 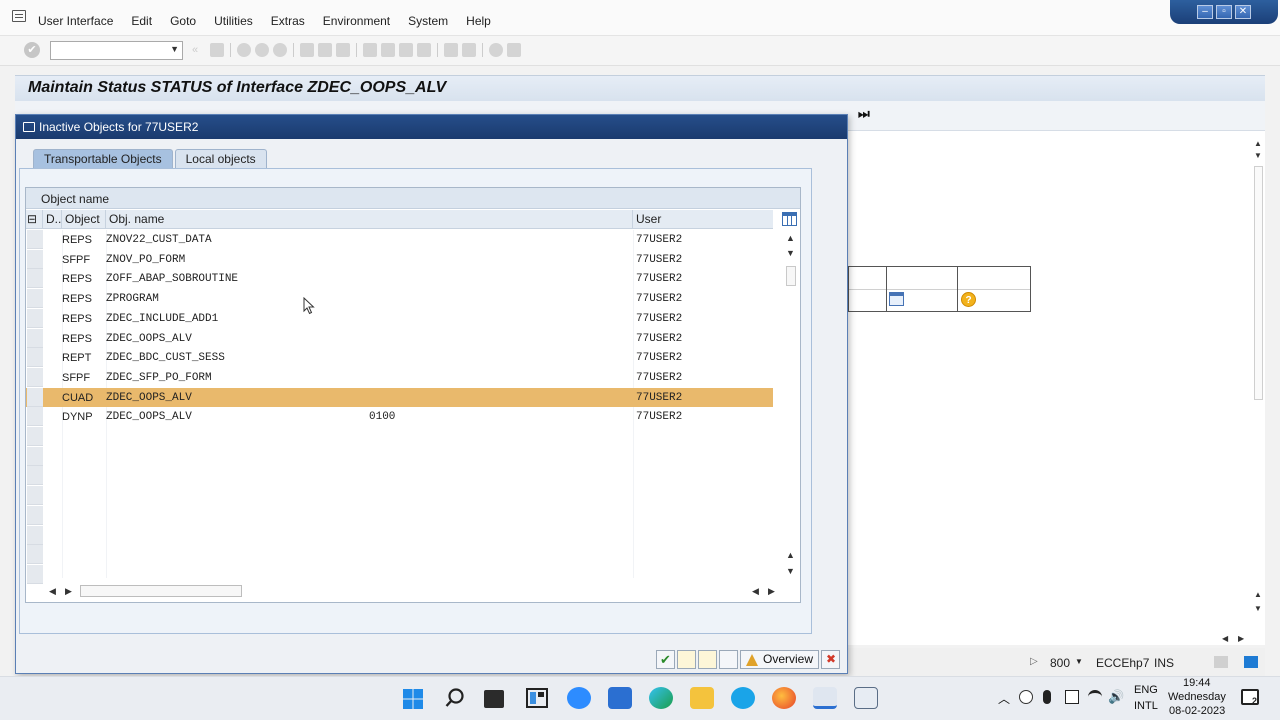 I want to click on function-icon, so click(x=896, y=299).